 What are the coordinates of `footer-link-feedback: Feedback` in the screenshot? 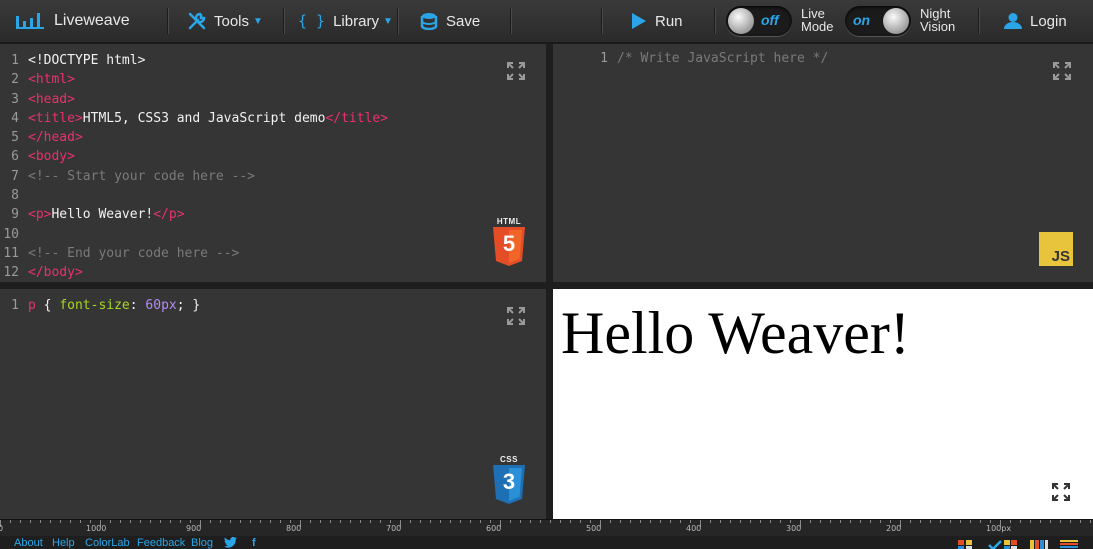 It's located at (161, 543).